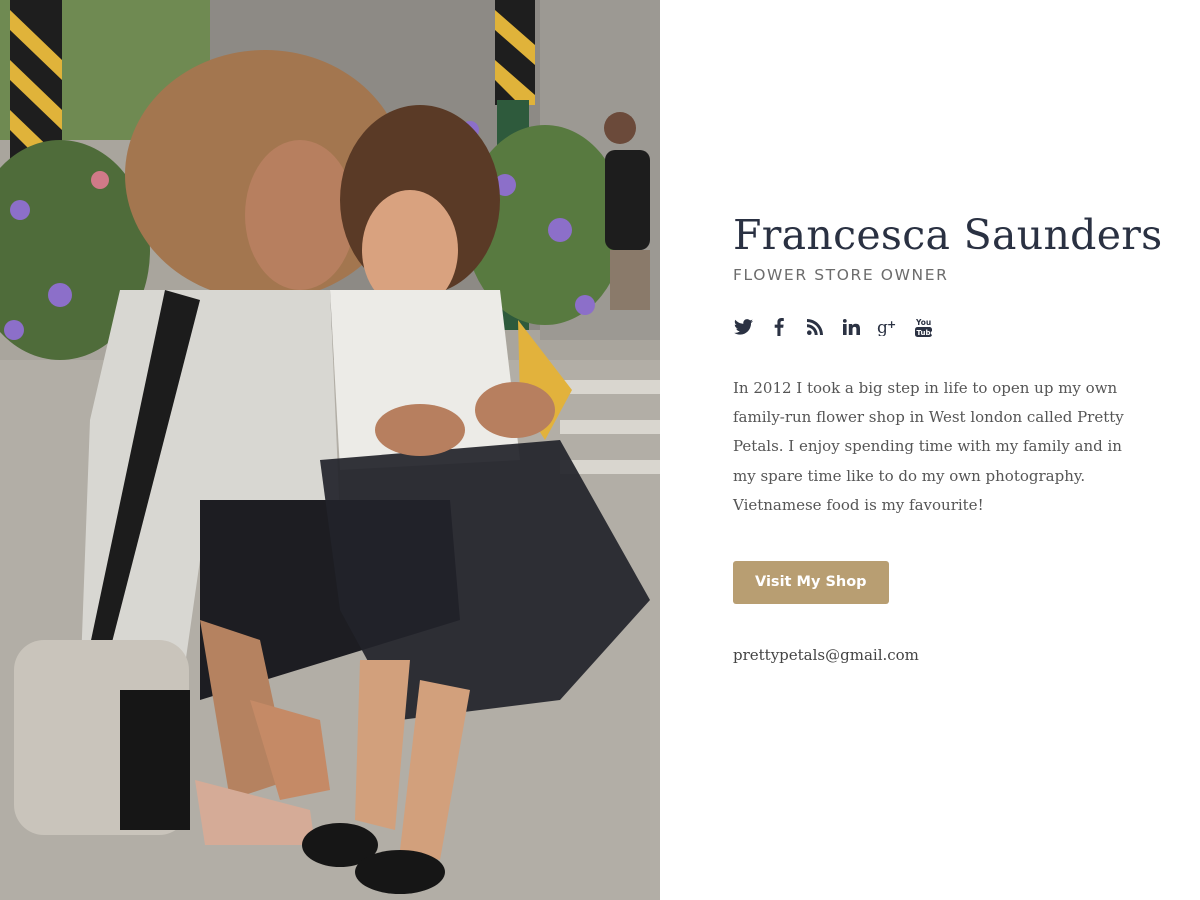 The width and height of the screenshot is (1200, 900). I want to click on social-links: g+ You Tube, so click(938, 327).